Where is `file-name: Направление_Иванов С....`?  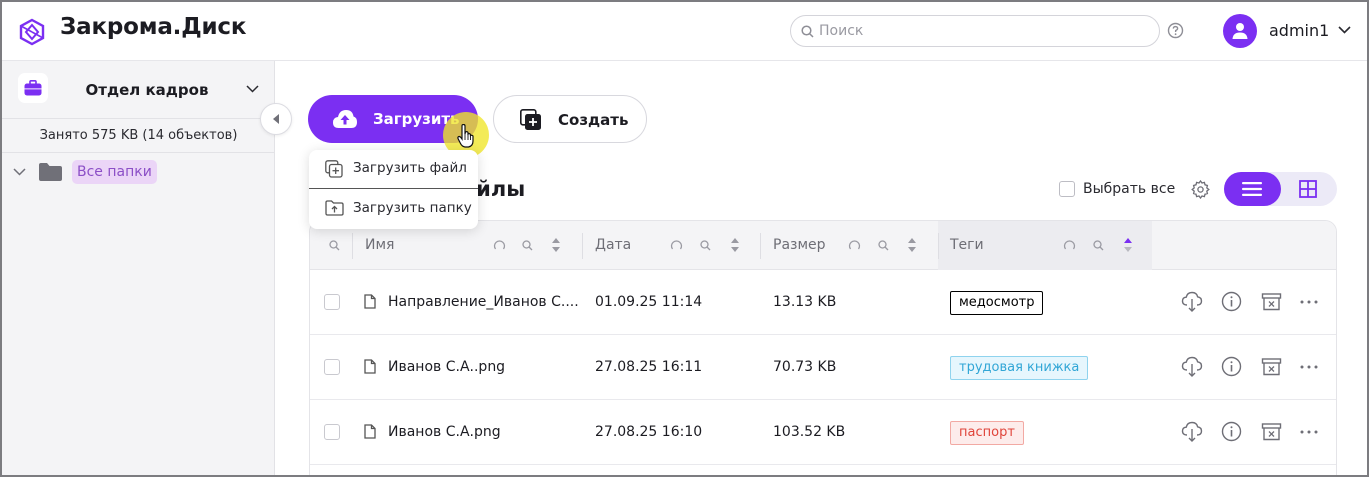 file-name: Направление_Иванов С.... is located at coordinates (483, 302).